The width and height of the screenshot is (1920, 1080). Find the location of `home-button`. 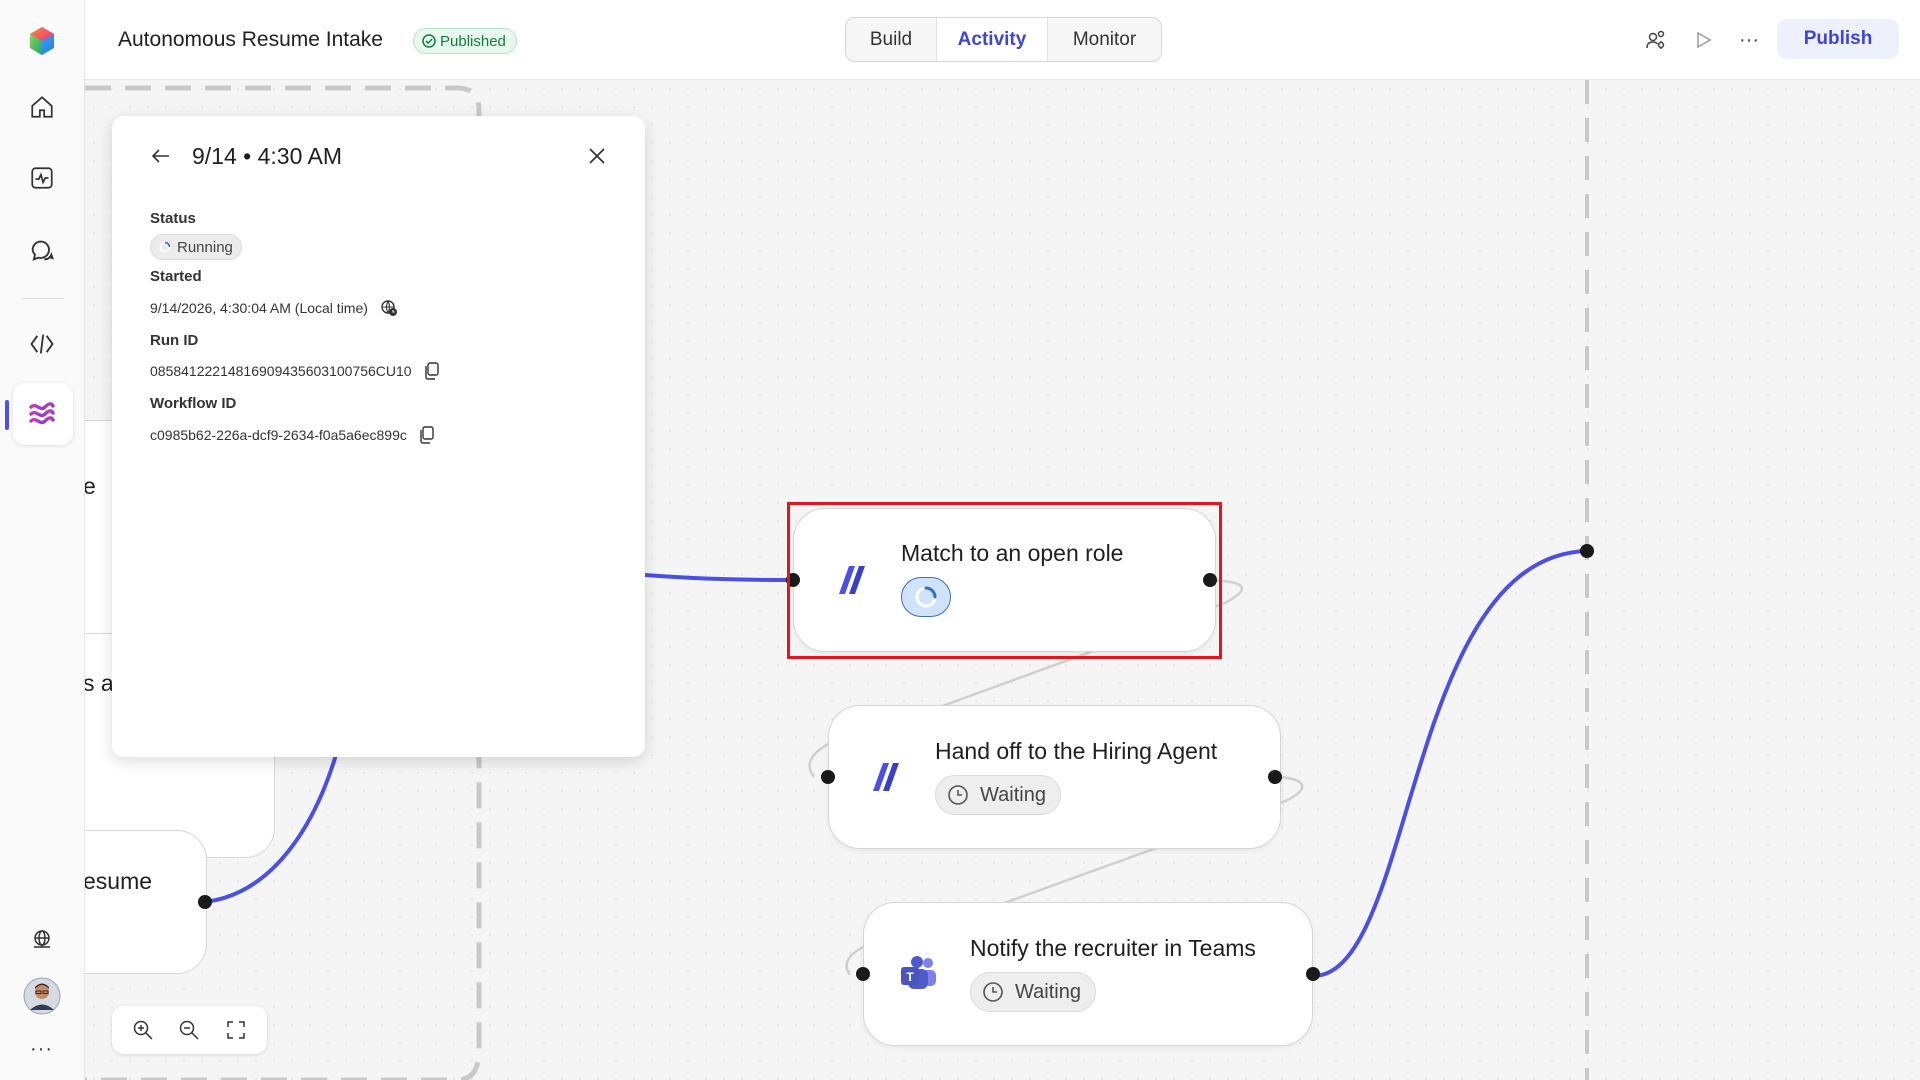

home-button is located at coordinates (42, 107).